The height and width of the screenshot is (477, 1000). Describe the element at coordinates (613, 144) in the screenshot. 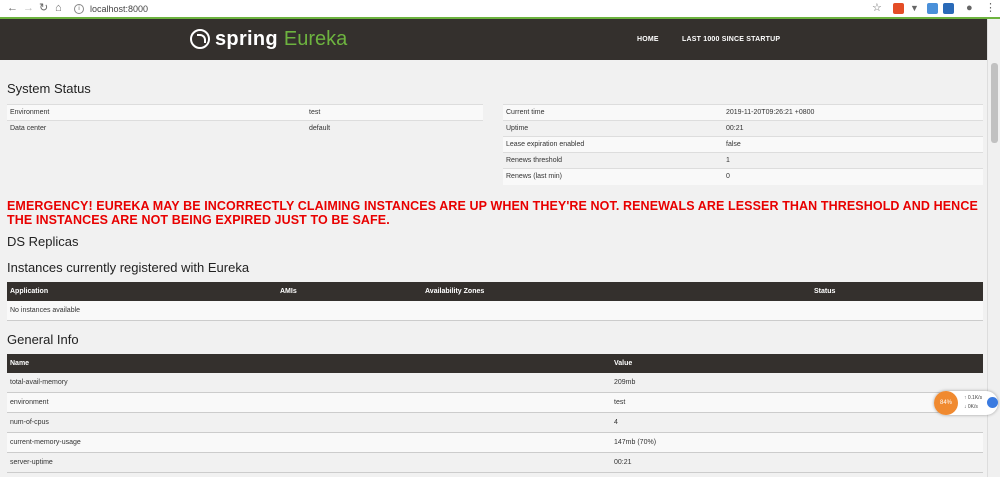

I see `status-key: Lease expiration enabled` at that location.